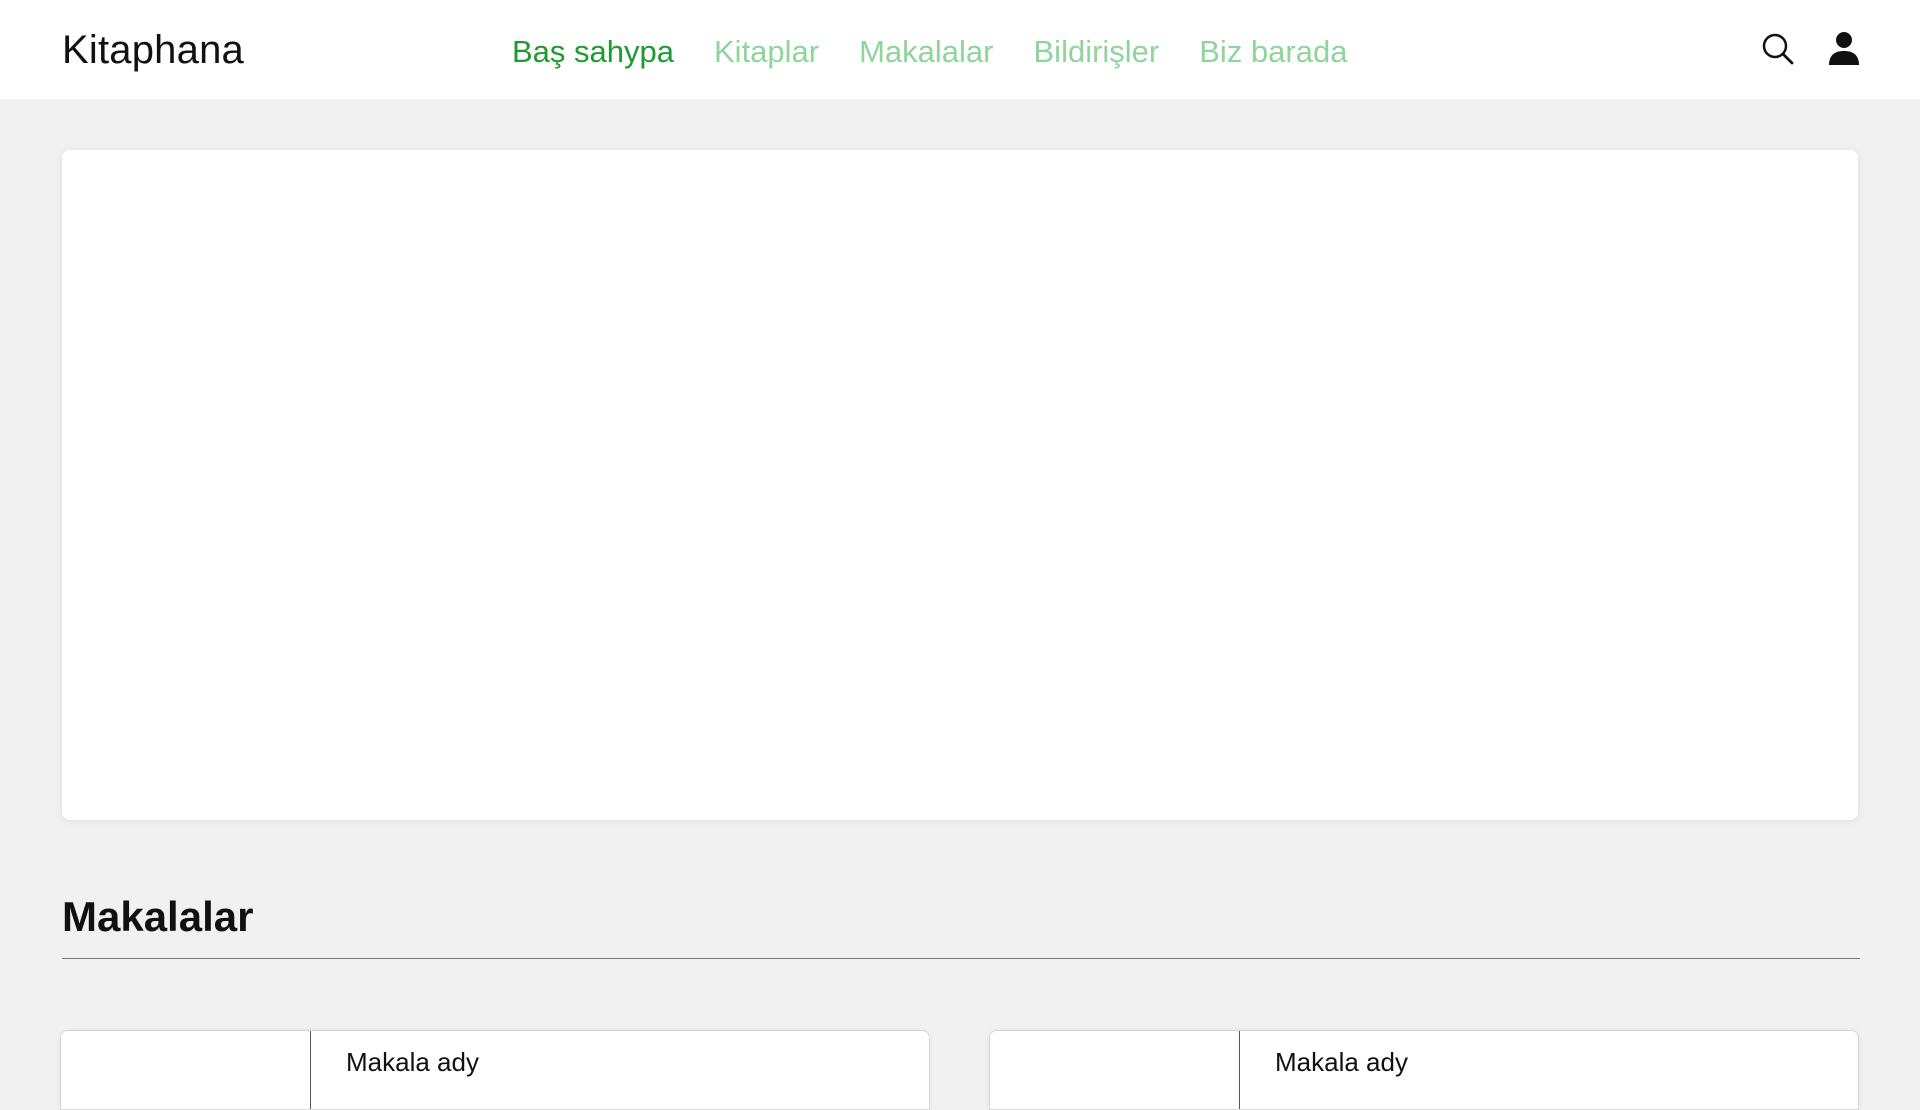 This screenshot has height=1110, width=1920. Describe the element at coordinates (1844, 49) in the screenshot. I see `user-icon` at that location.